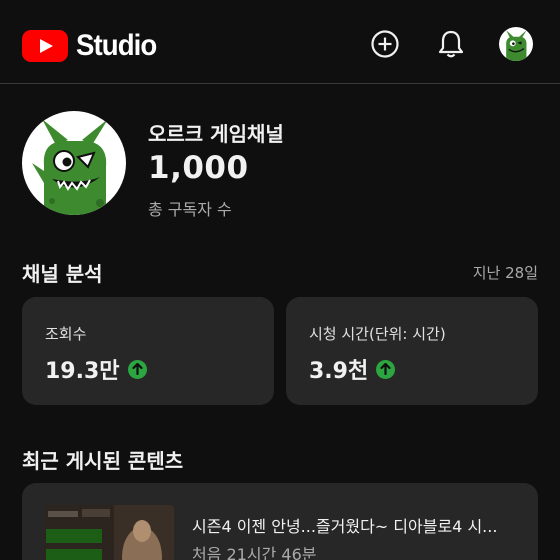  Describe the element at coordinates (216, 134) in the screenshot. I see `channel-name: 오르크 게임채널` at that location.